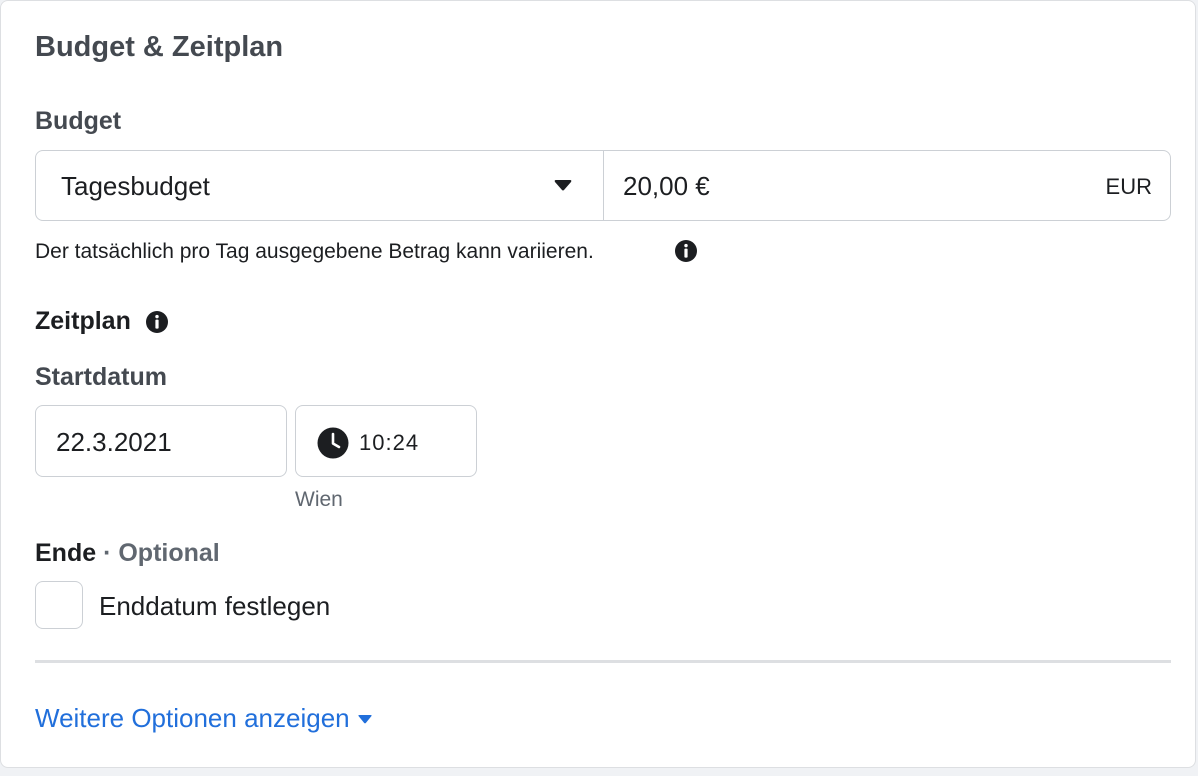  I want to click on budget-amount-value: 20,00 €, so click(666, 186).